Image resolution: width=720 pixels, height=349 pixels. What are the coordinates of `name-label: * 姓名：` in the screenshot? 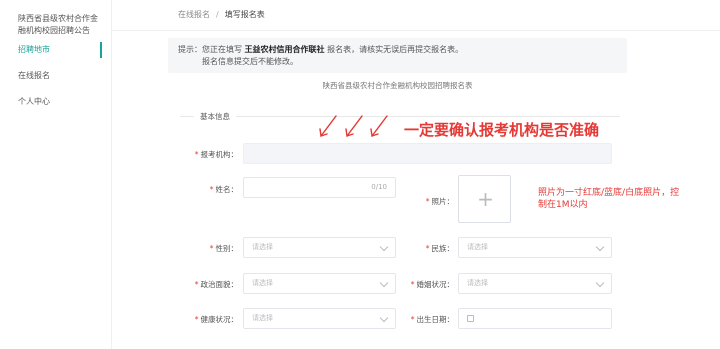 It's located at (214, 189).